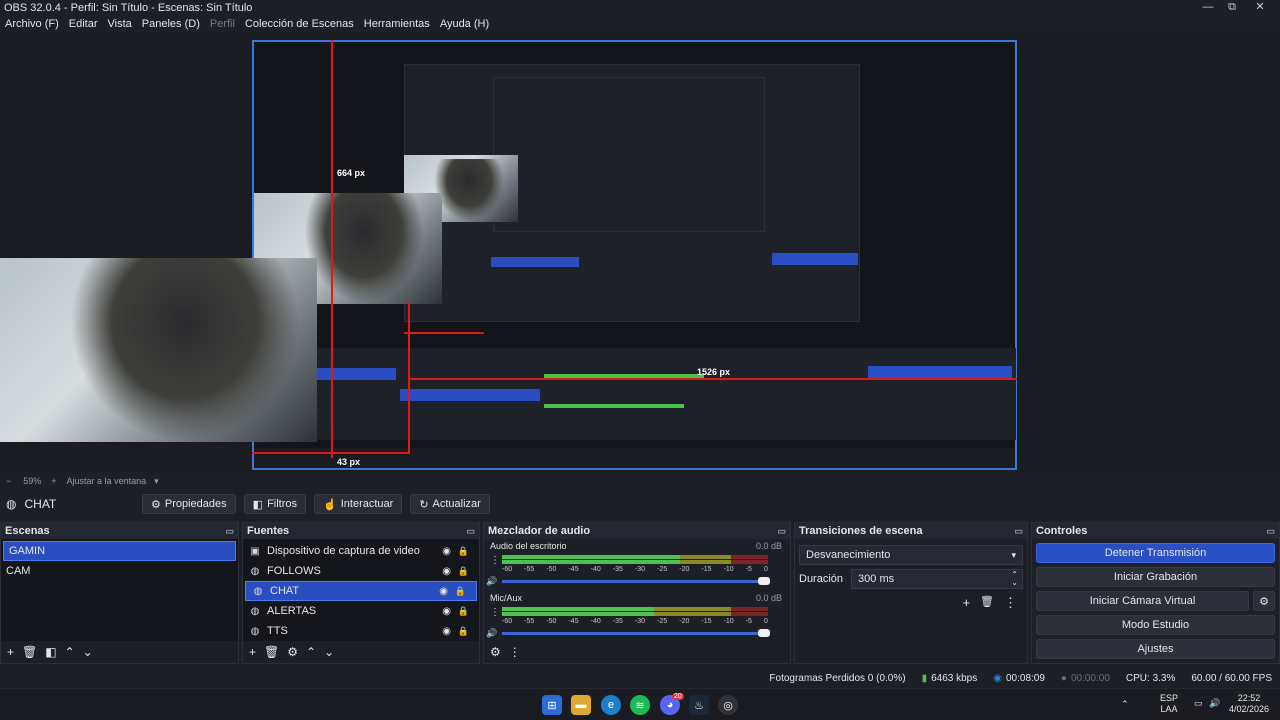 This screenshot has height=720, width=1280. What do you see at coordinates (713, 379) in the screenshot?
I see `guide-horizontal-line-right` at bounding box center [713, 379].